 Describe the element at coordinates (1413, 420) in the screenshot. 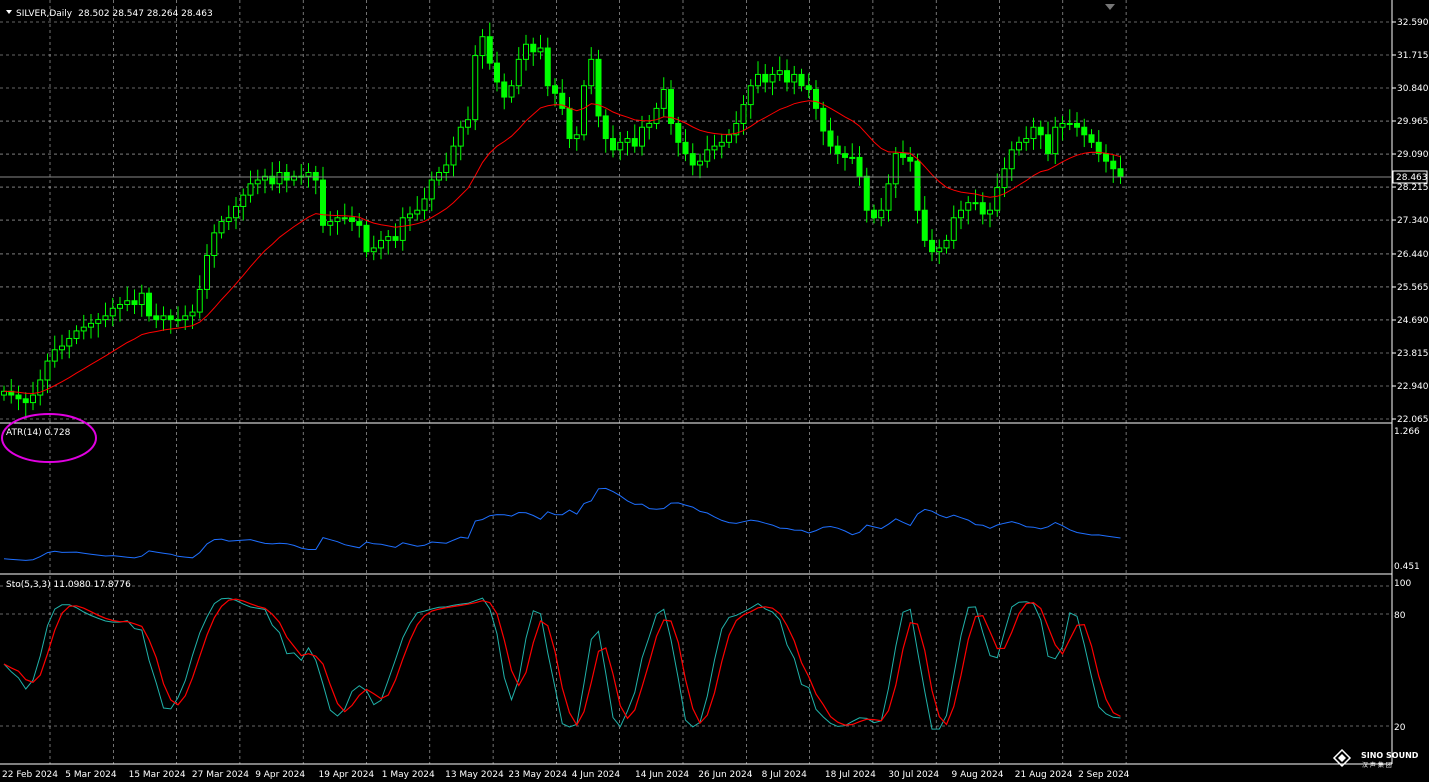

I see `price-tick-label: 22.065` at that location.